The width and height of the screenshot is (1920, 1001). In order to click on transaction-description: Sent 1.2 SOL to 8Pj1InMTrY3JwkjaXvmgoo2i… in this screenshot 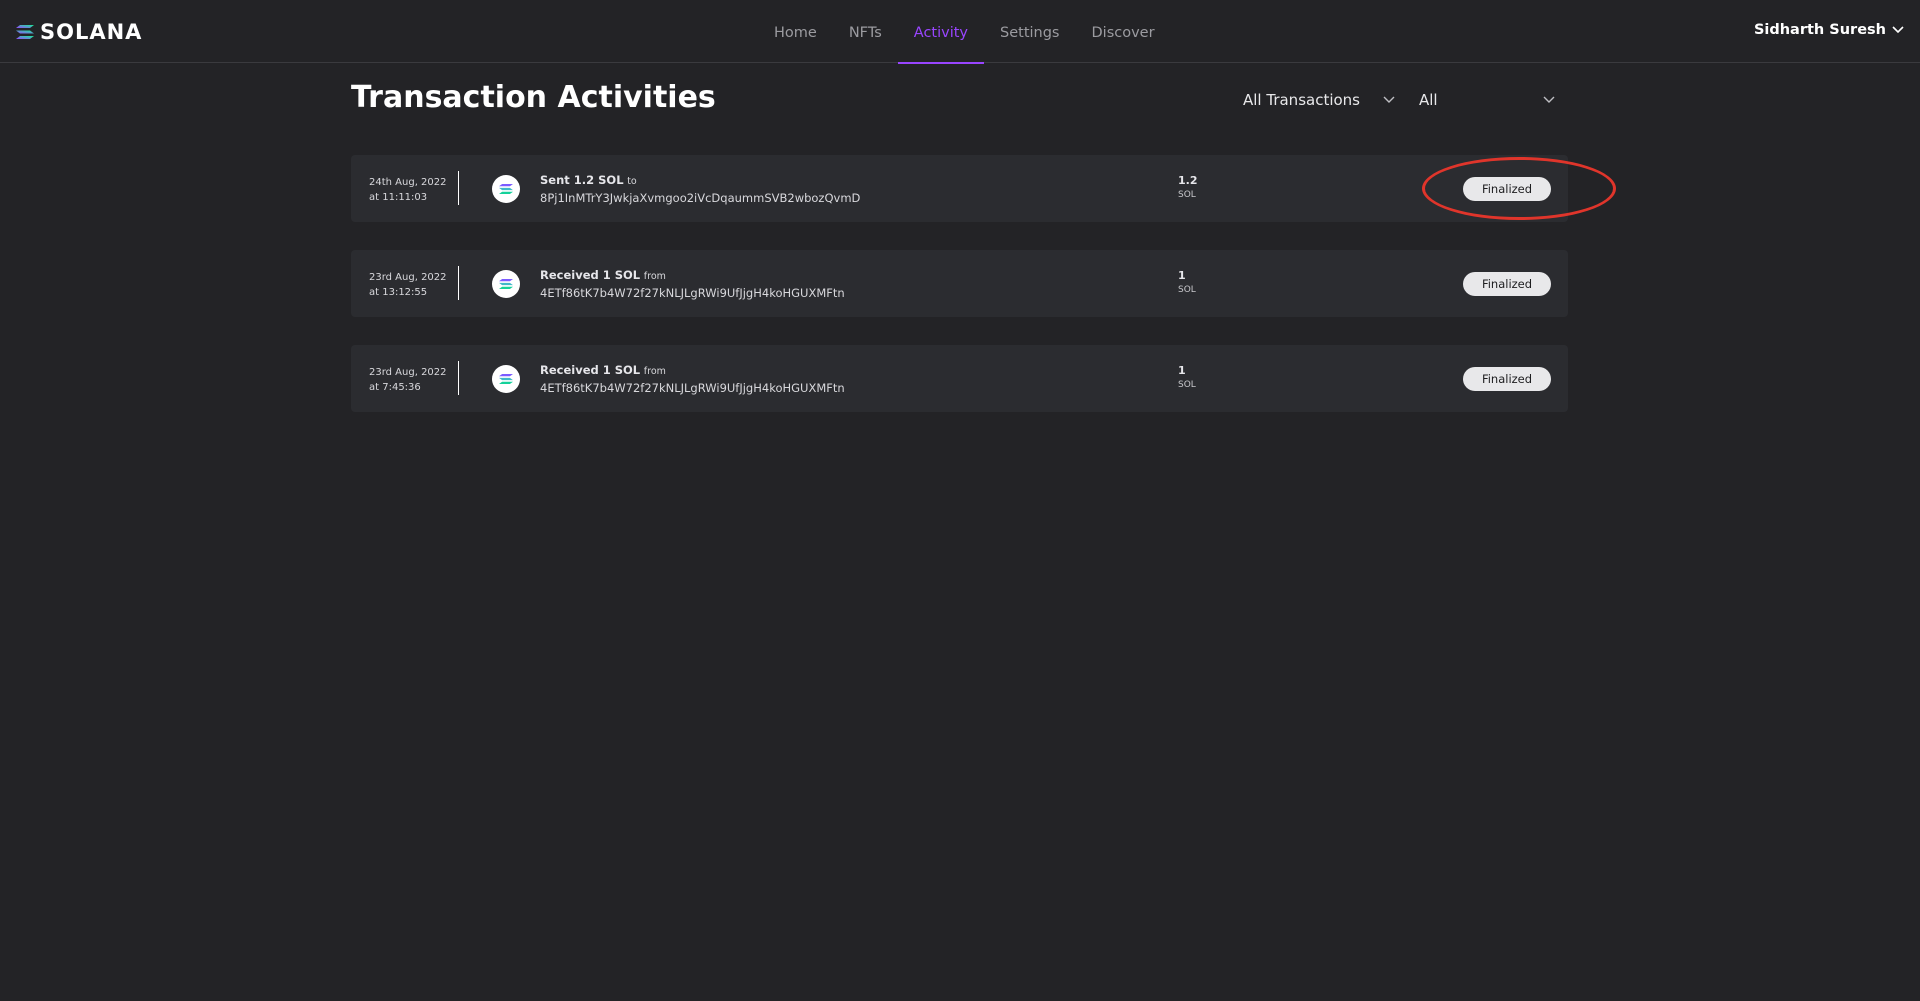, I will do `click(700, 189)`.